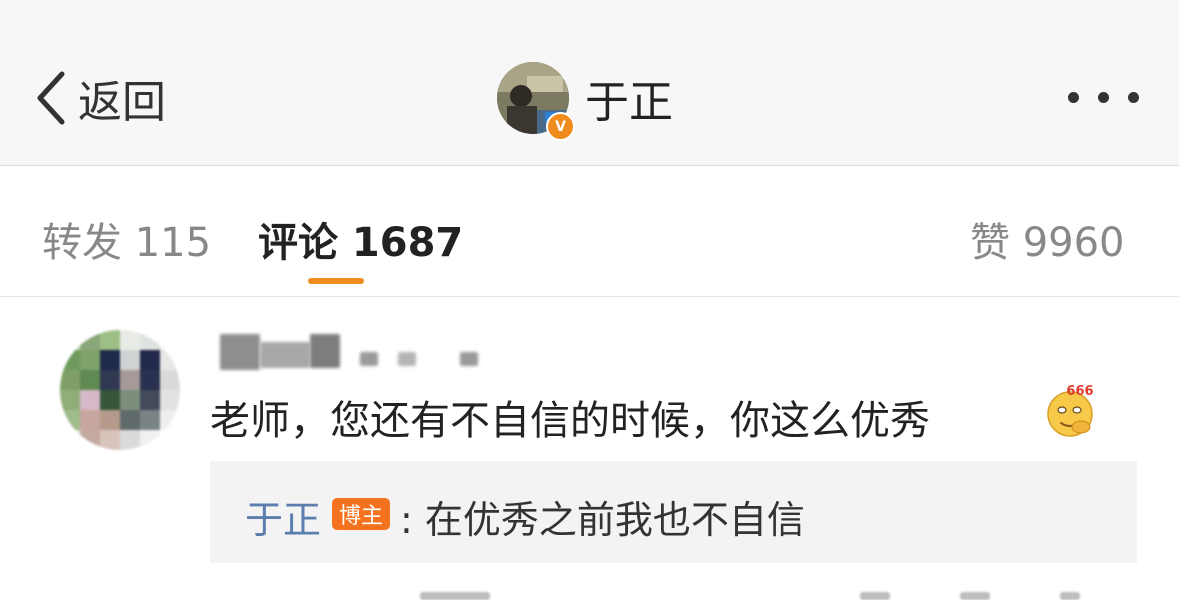  I want to click on emoji-label: 666, so click(1079, 391).